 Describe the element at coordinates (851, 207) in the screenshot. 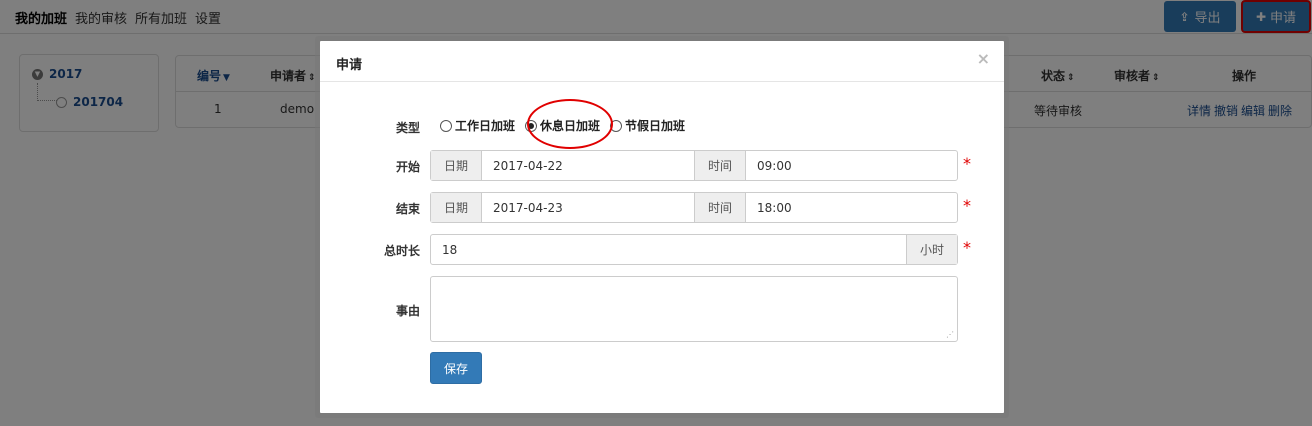

I see `end-time-input: 18:00` at that location.